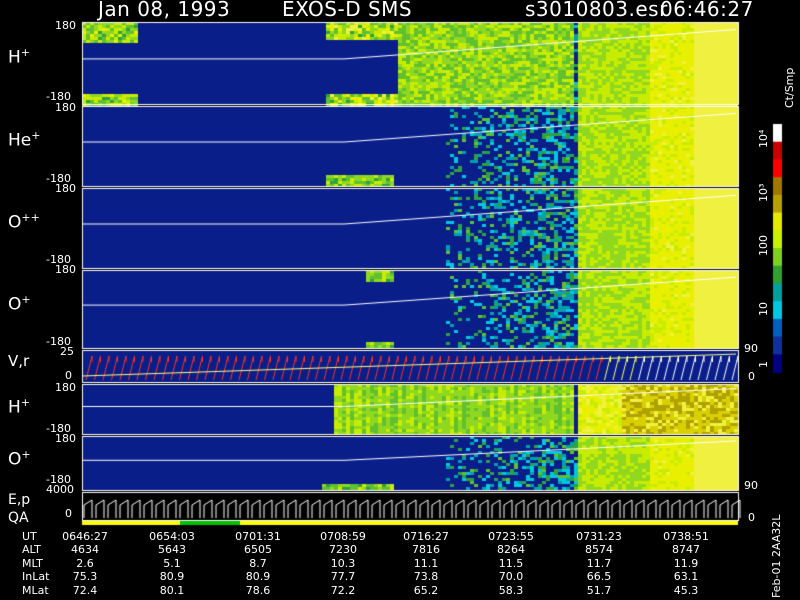 The width and height of the screenshot is (800, 600). What do you see at coordinates (172, 590) in the screenshot?
I see `table-cell: 80.1` at bounding box center [172, 590].